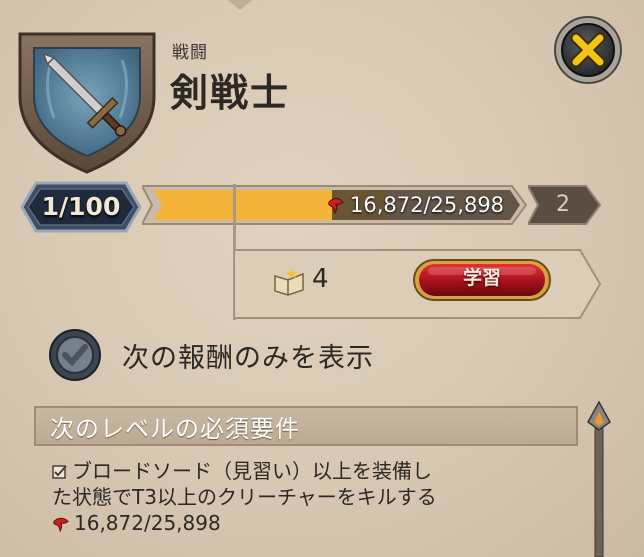  What do you see at coordinates (244, 497) in the screenshot?
I see `requirement-line-2: た状態でT3以上のクリーチャーをキルする` at bounding box center [244, 497].